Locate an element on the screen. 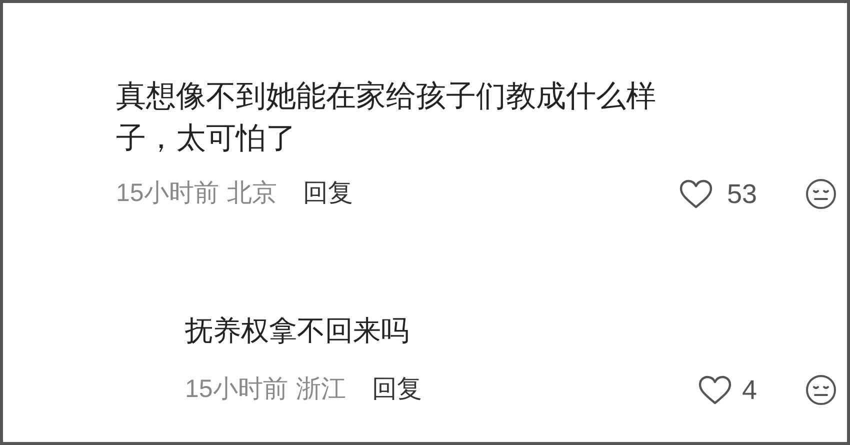  like-count: 53 is located at coordinates (741, 194).